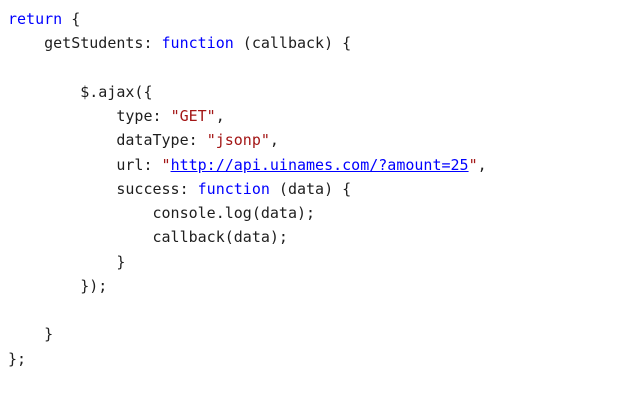 The width and height of the screenshot is (621, 411). I want to click on code-text: $.ajax({, so click(80, 91).